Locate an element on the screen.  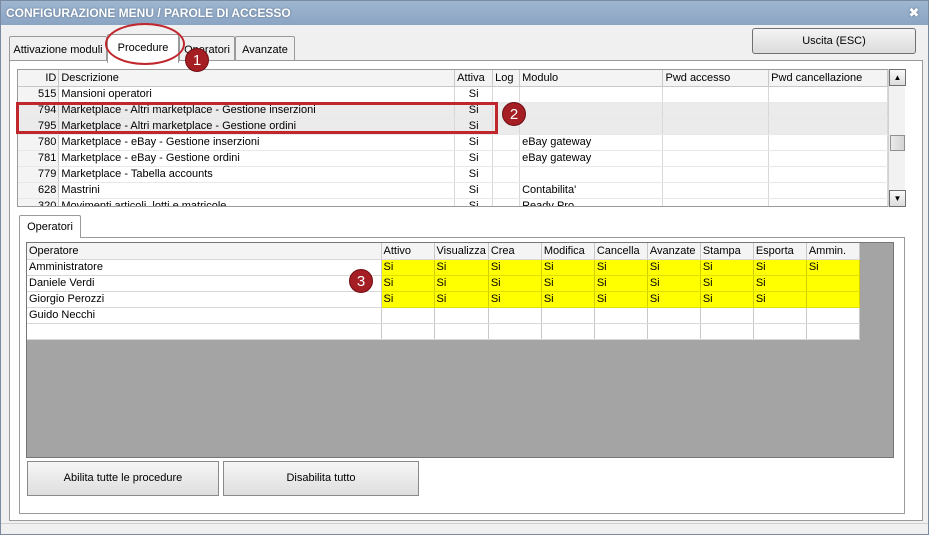
table-row: 515 Mansioni operatori Si is located at coordinates (453, 94).